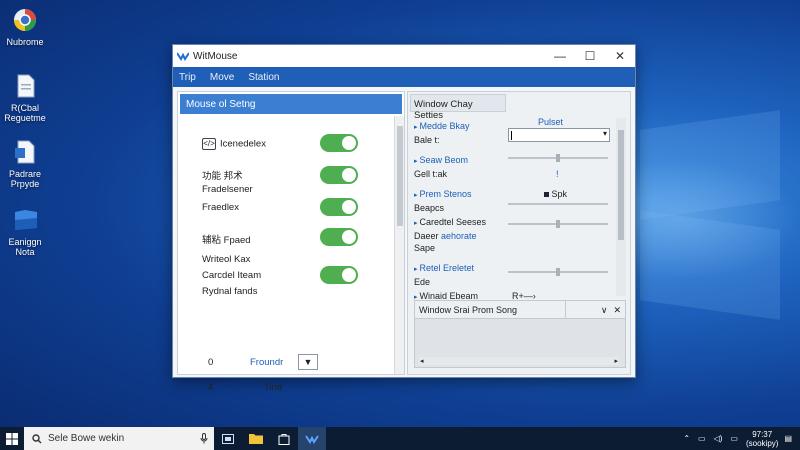  What do you see at coordinates (222, 77) in the screenshot?
I see `menu-item-move: Move` at bounding box center [222, 77].